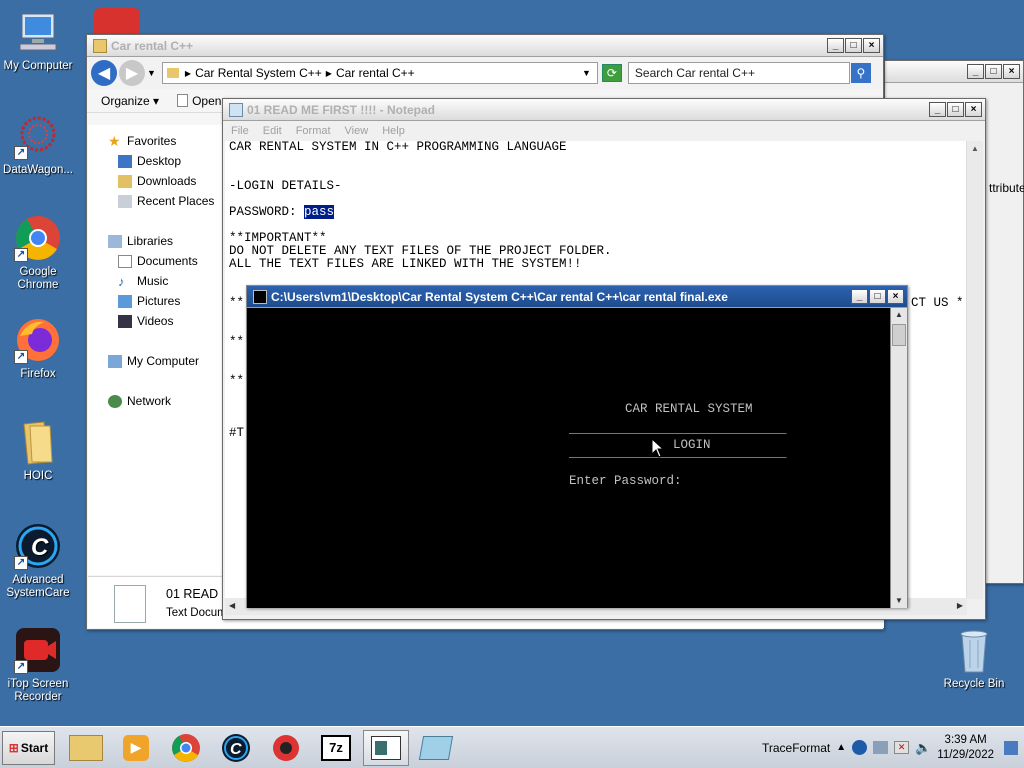 This screenshot has width=1024, height=768. I want to click on nav-label: Favorites, so click(152, 141).